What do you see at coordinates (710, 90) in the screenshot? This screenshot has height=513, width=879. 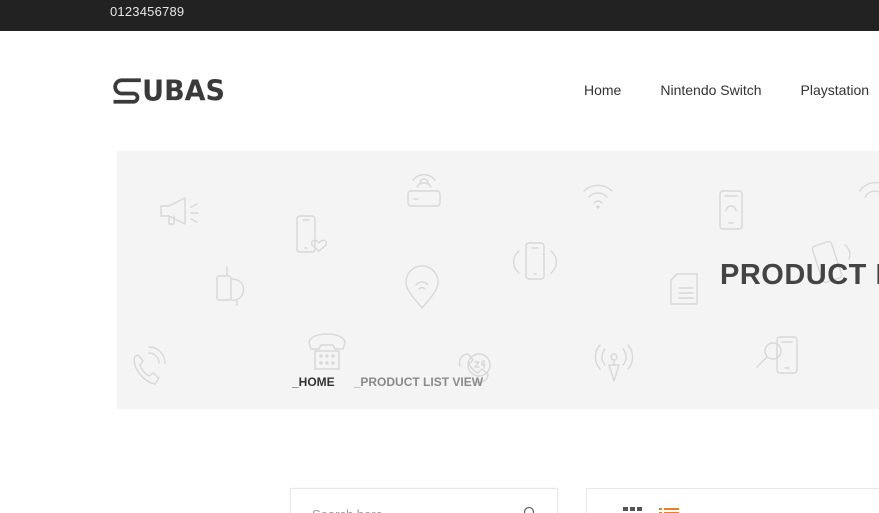 I see `nav-item-nintendo-switch: Nintendo Switch` at bounding box center [710, 90].